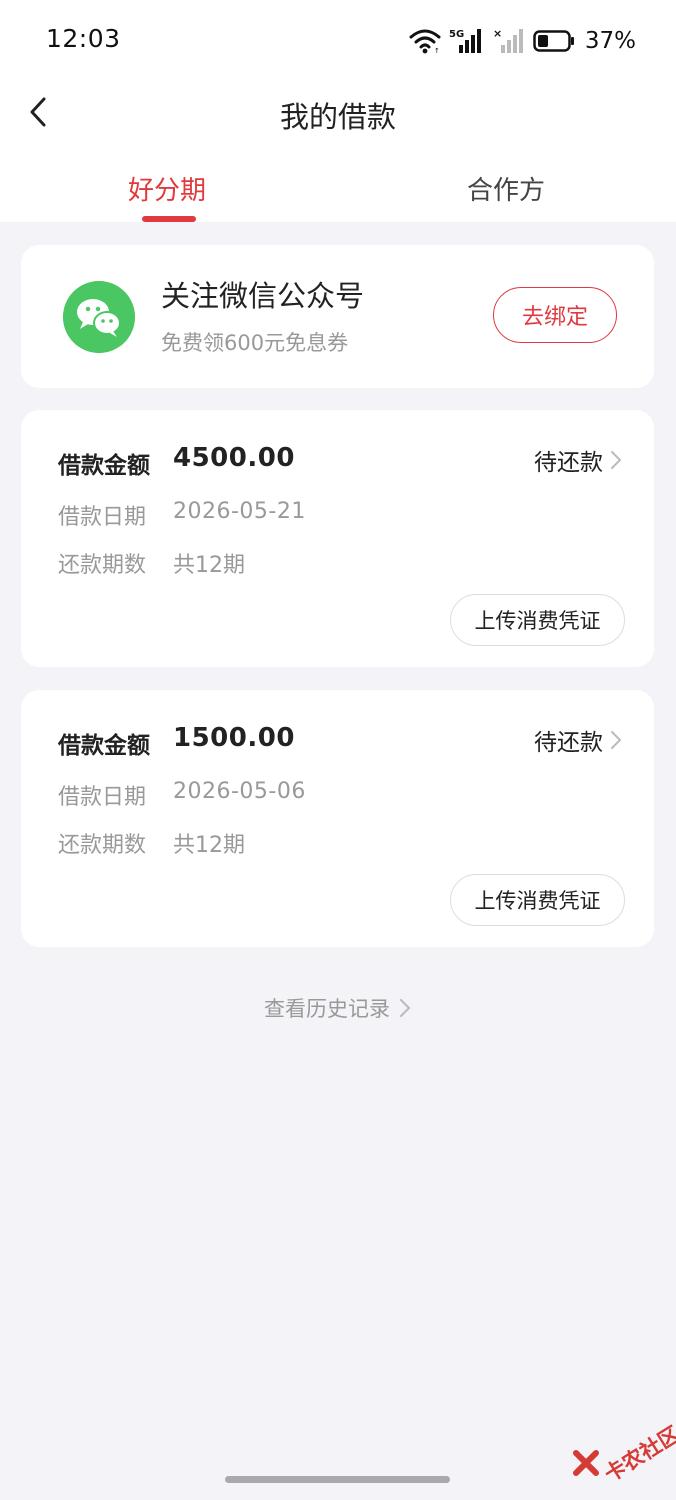 The width and height of the screenshot is (676, 1500). Describe the element at coordinates (338, 42) in the screenshot. I see `status-bar: 12:03 ↑↓ 5G × 37%` at that location.